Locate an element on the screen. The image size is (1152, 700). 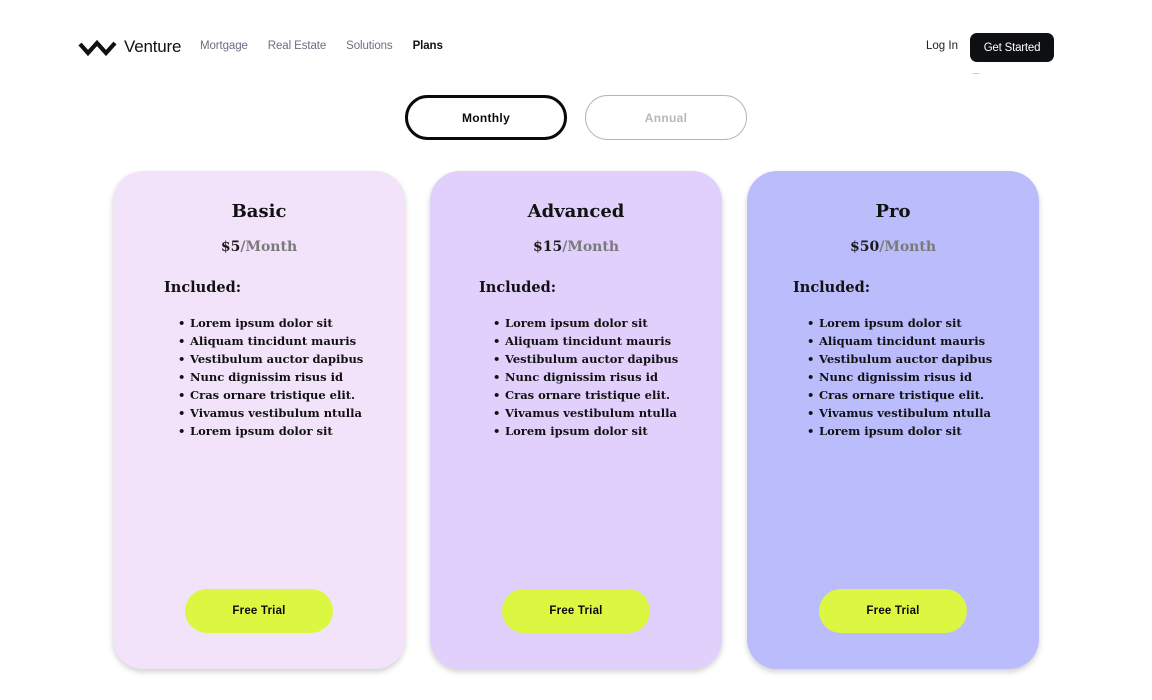
nav-plans: Plans is located at coordinates (428, 46).